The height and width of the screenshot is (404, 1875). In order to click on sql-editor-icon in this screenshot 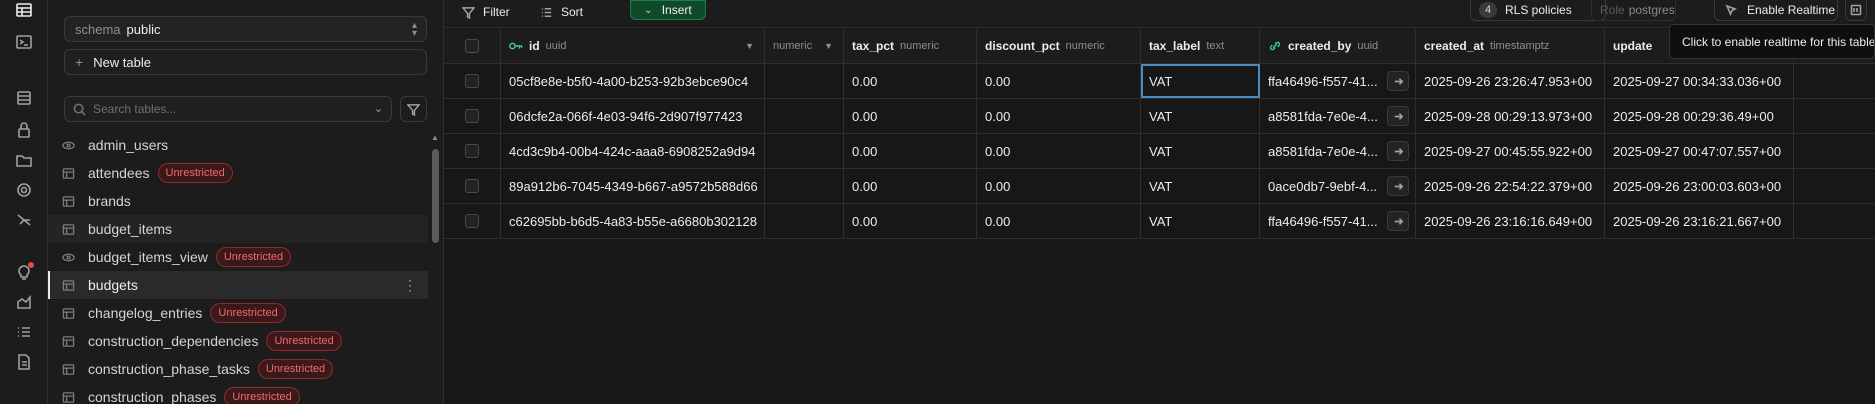, I will do `click(24, 42)`.